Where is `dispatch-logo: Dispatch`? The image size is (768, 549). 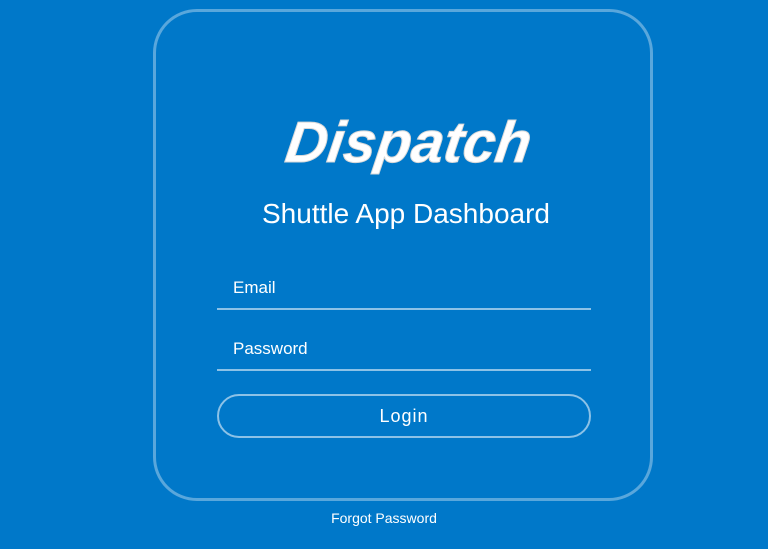
dispatch-logo: Dispatch is located at coordinates (406, 146).